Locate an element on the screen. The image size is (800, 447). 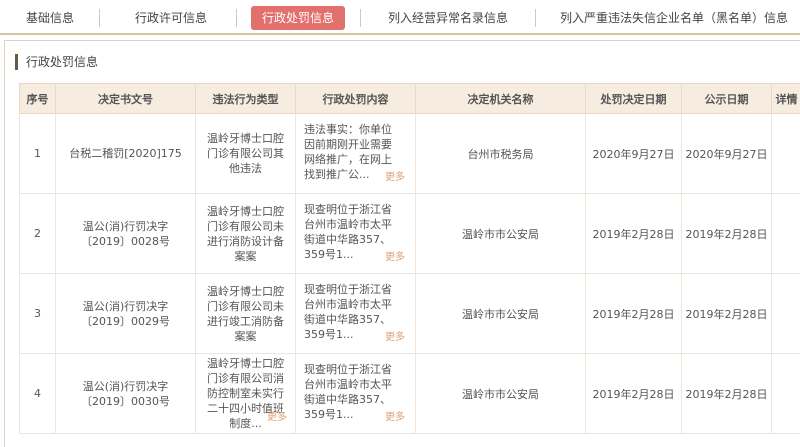
cell-type: 温岭牙博士口腔门诊有限公司未进行消防设计备案案 is located at coordinates (245, 233).